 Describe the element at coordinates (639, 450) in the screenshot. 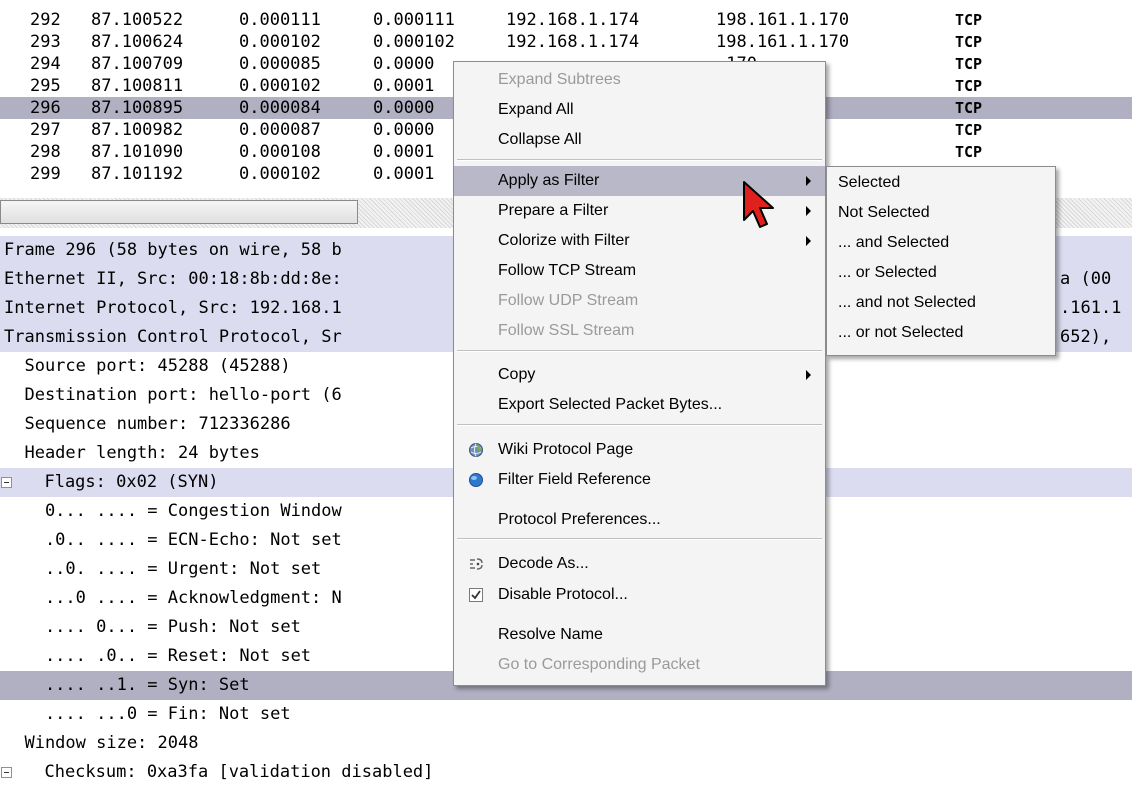

I see `menu-item-wiki-protocol-page: Wiki Protocol Page` at that location.